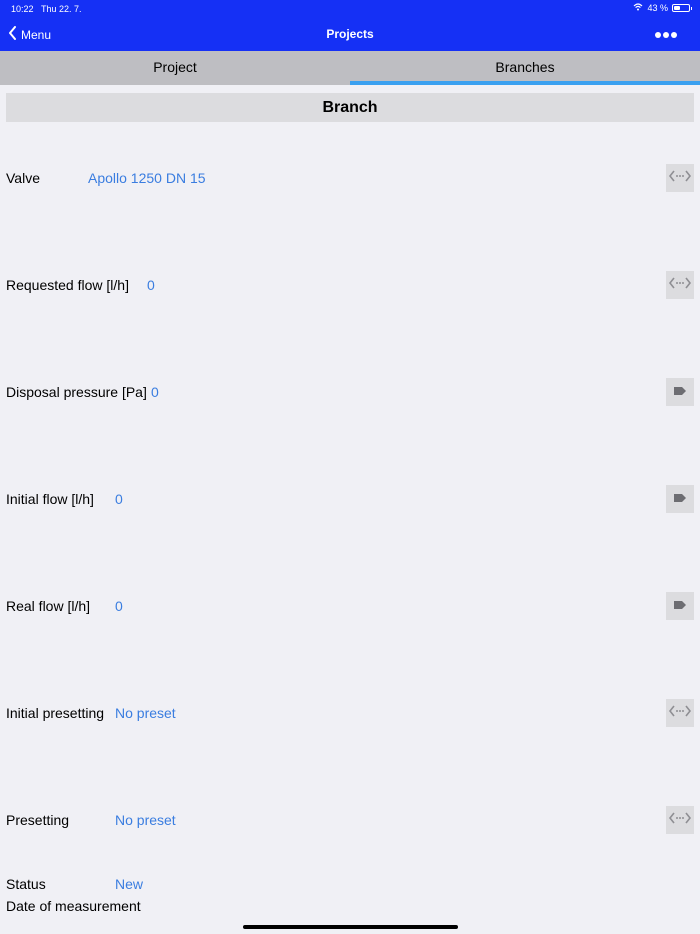 This screenshot has width=700, height=934. What do you see at coordinates (147, 178) in the screenshot?
I see `field-value: Apollo 1250 DN 15` at bounding box center [147, 178].